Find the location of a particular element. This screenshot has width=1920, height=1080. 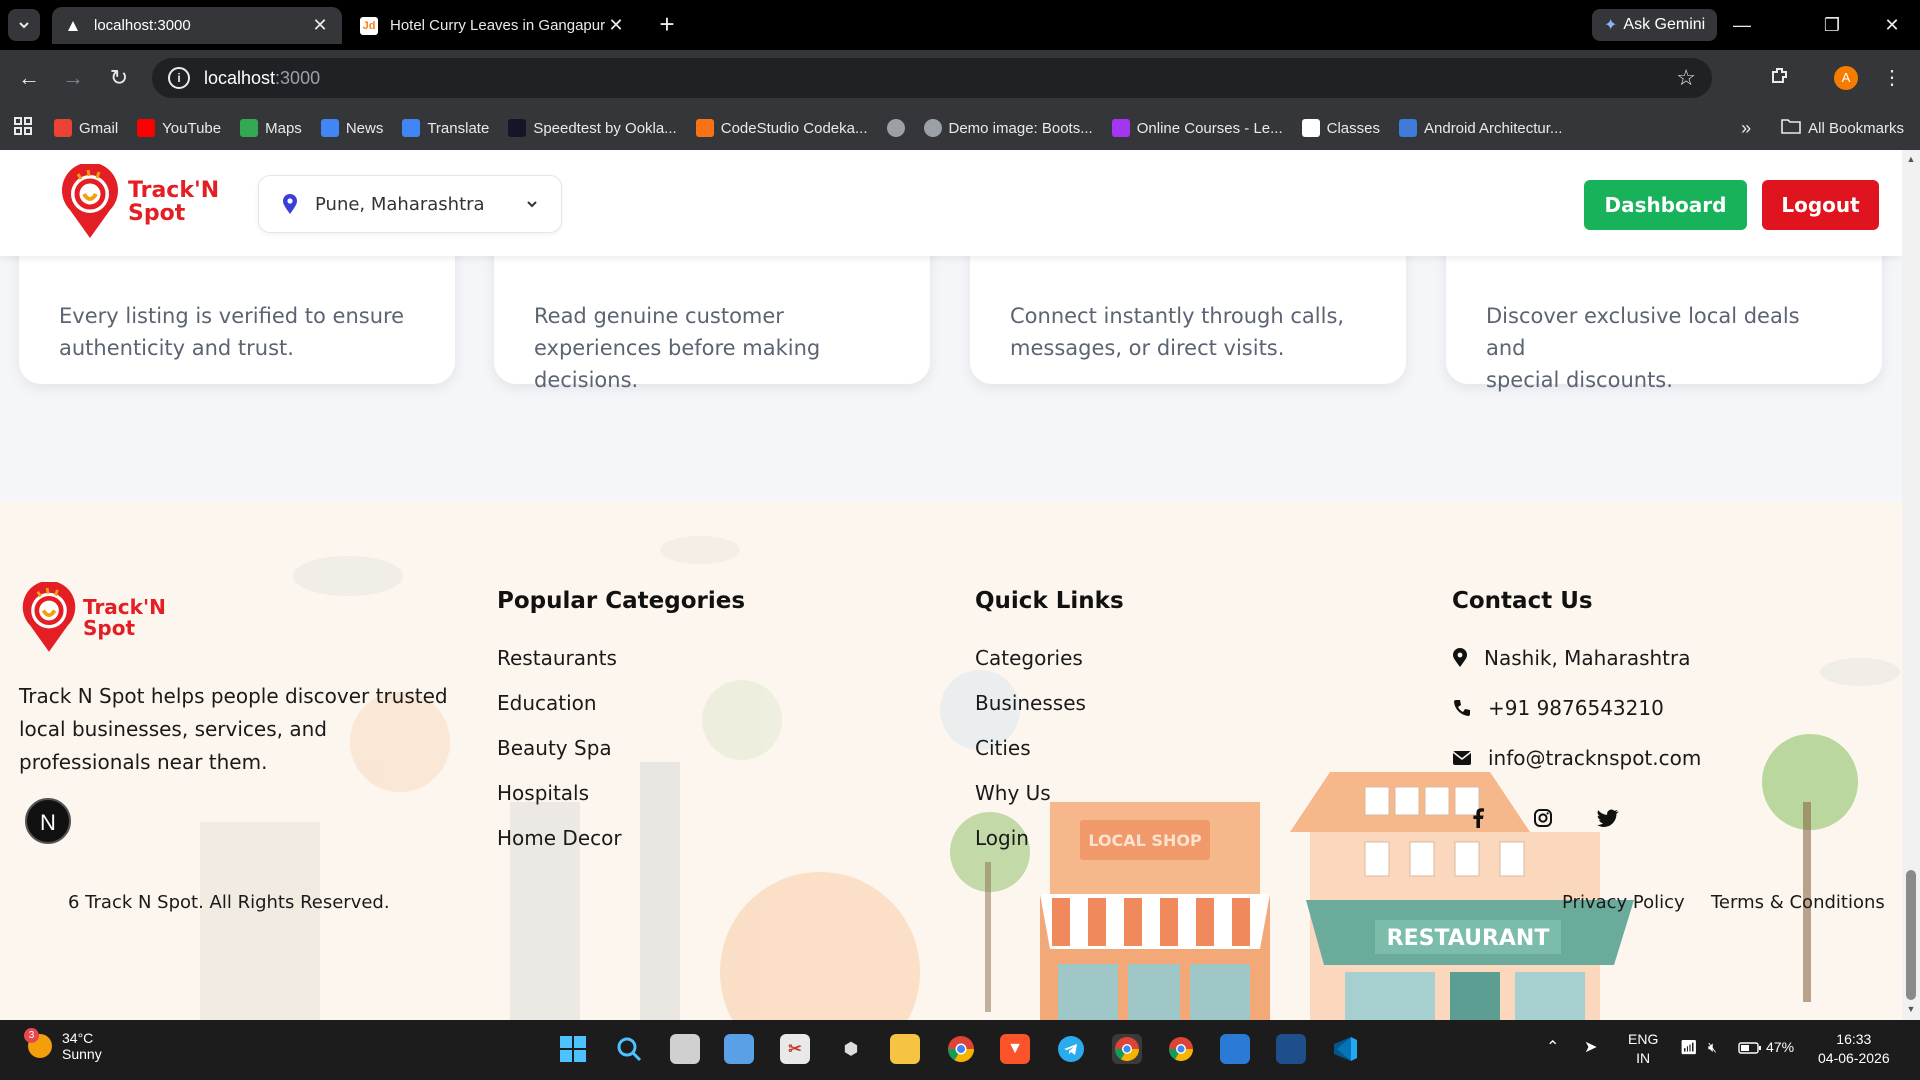

chrome-profile-a-icon is located at coordinates (1127, 1049).